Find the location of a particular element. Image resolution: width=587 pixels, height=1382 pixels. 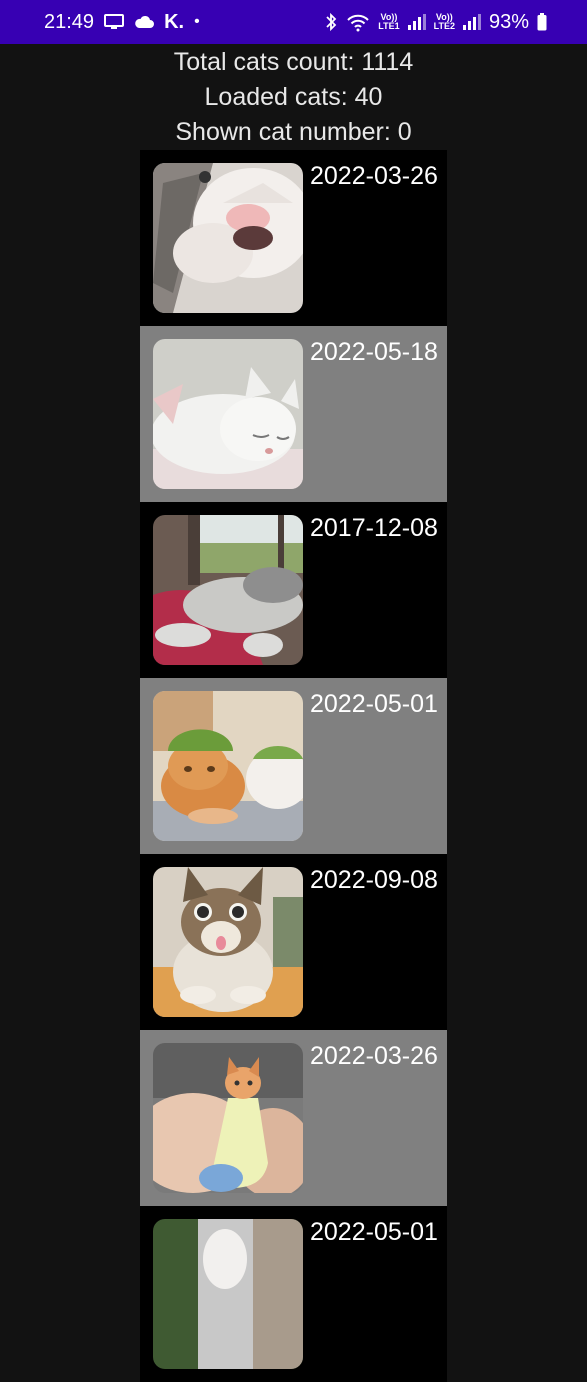

carrier-logo: K. is located at coordinates (174, 21).